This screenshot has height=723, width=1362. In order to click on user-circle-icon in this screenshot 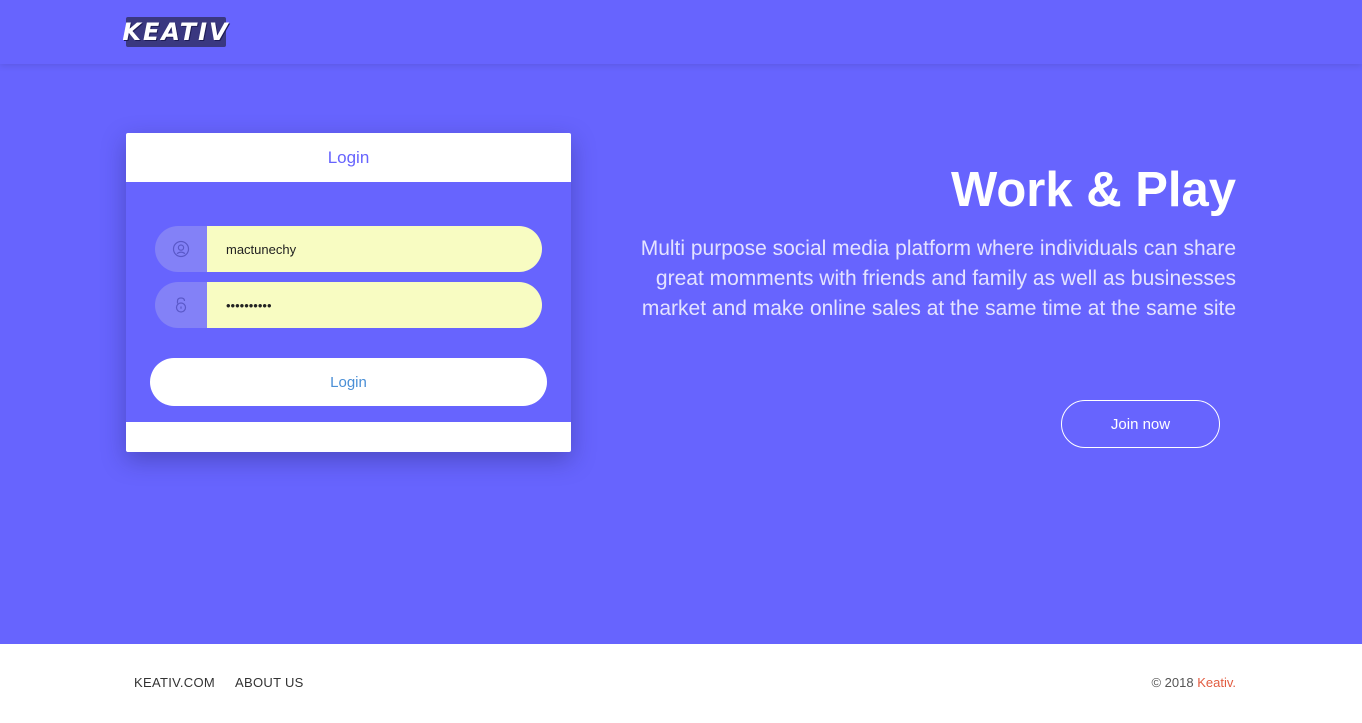, I will do `click(181, 249)`.